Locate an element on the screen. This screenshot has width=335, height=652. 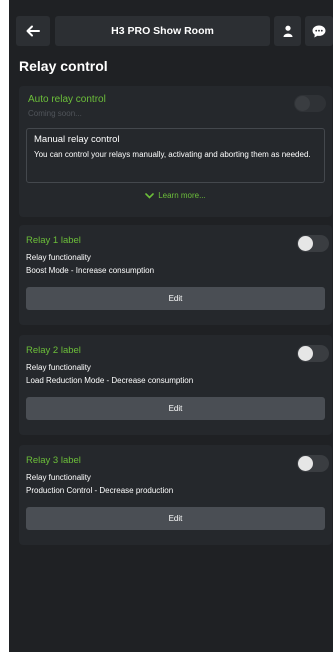
chat-icon is located at coordinates (319, 31).